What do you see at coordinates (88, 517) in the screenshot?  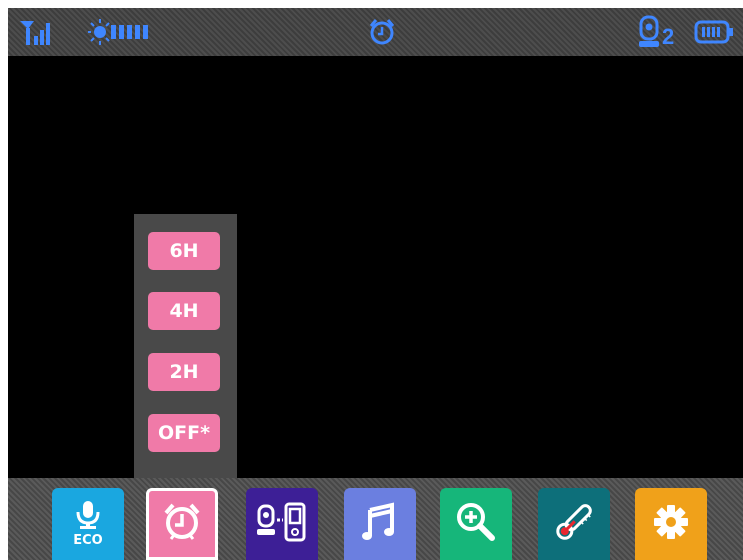 I see `microphone-icon` at bounding box center [88, 517].